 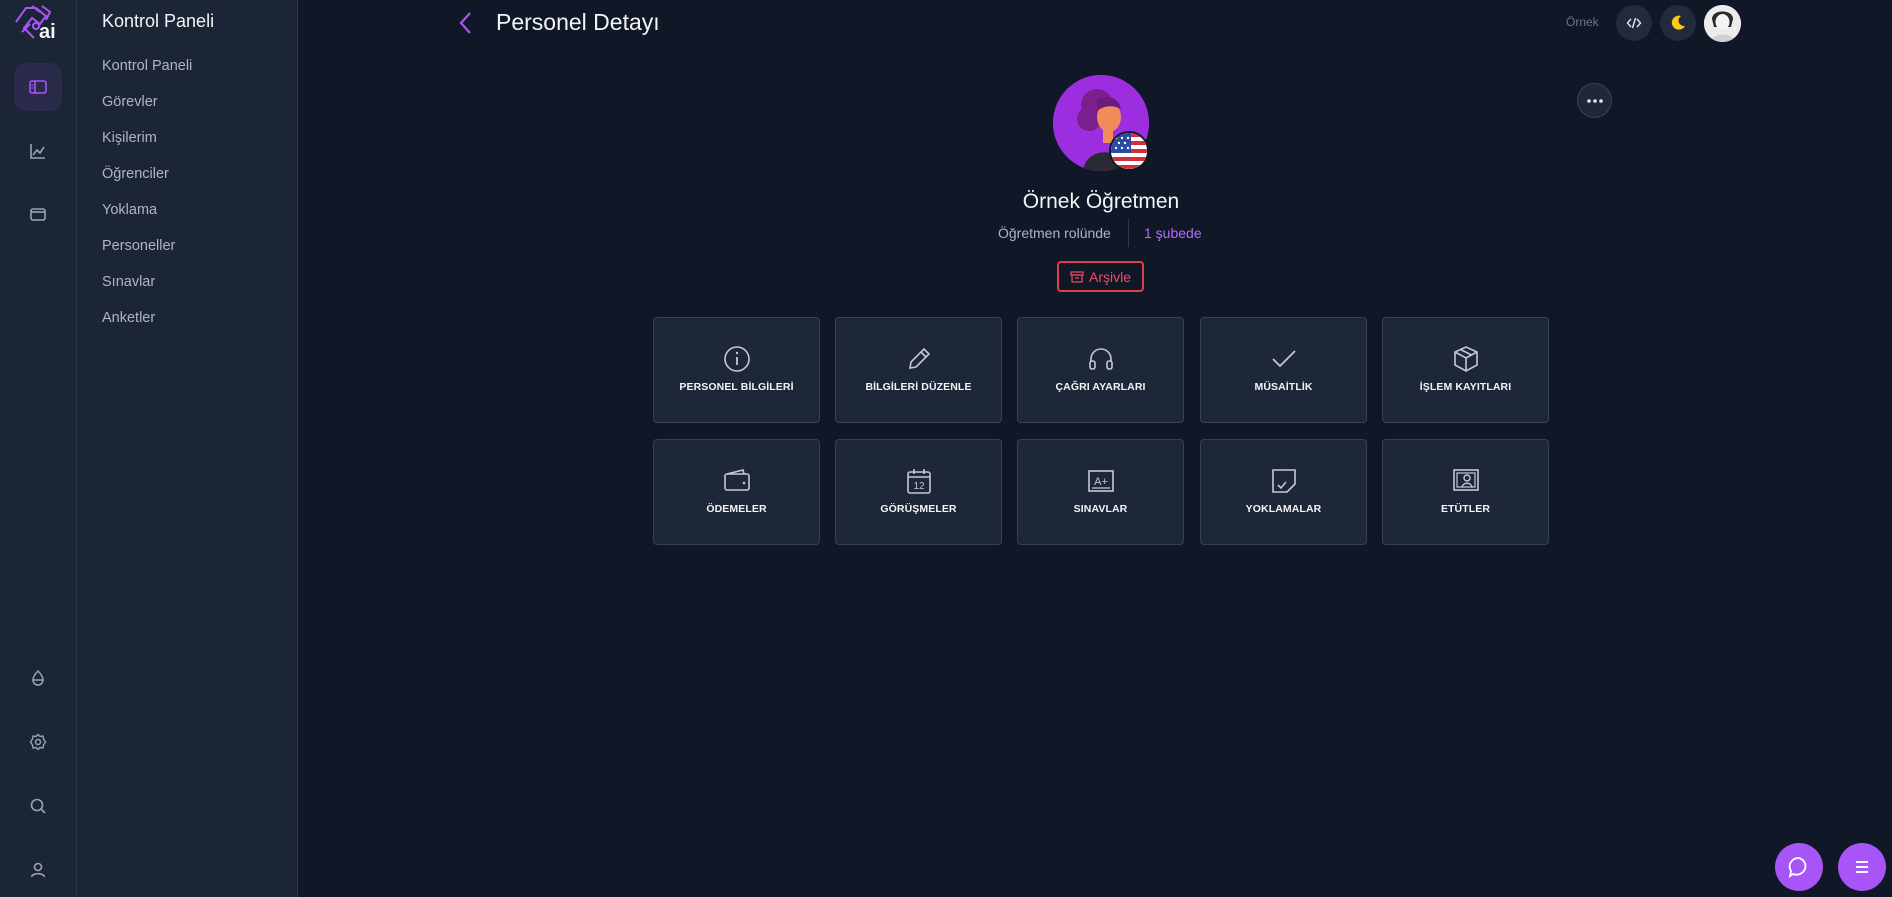 I want to click on wallet-button, so click(x=38, y=214).